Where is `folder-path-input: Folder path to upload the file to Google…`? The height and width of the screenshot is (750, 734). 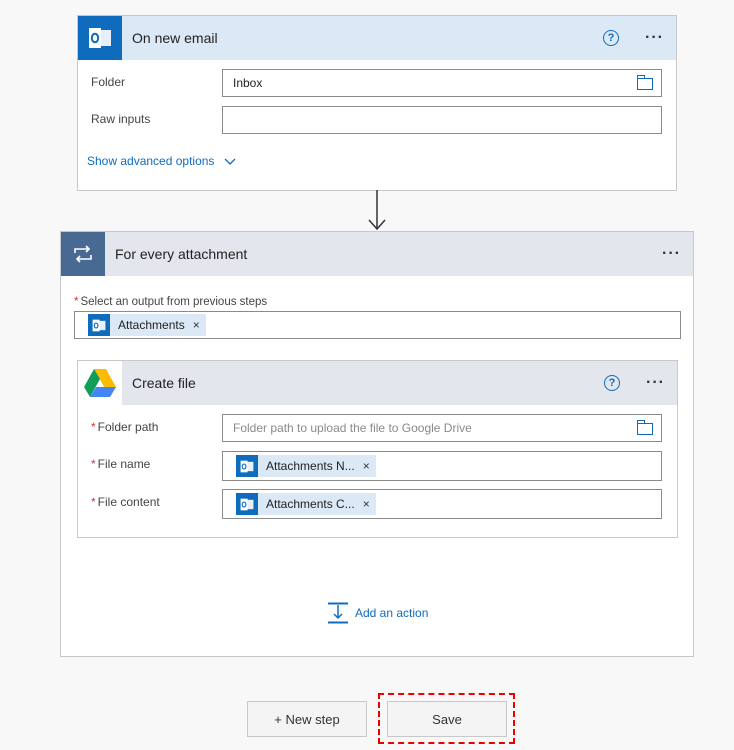
folder-path-input: Folder path to upload the file to Google… is located at coordinates (442, 428).